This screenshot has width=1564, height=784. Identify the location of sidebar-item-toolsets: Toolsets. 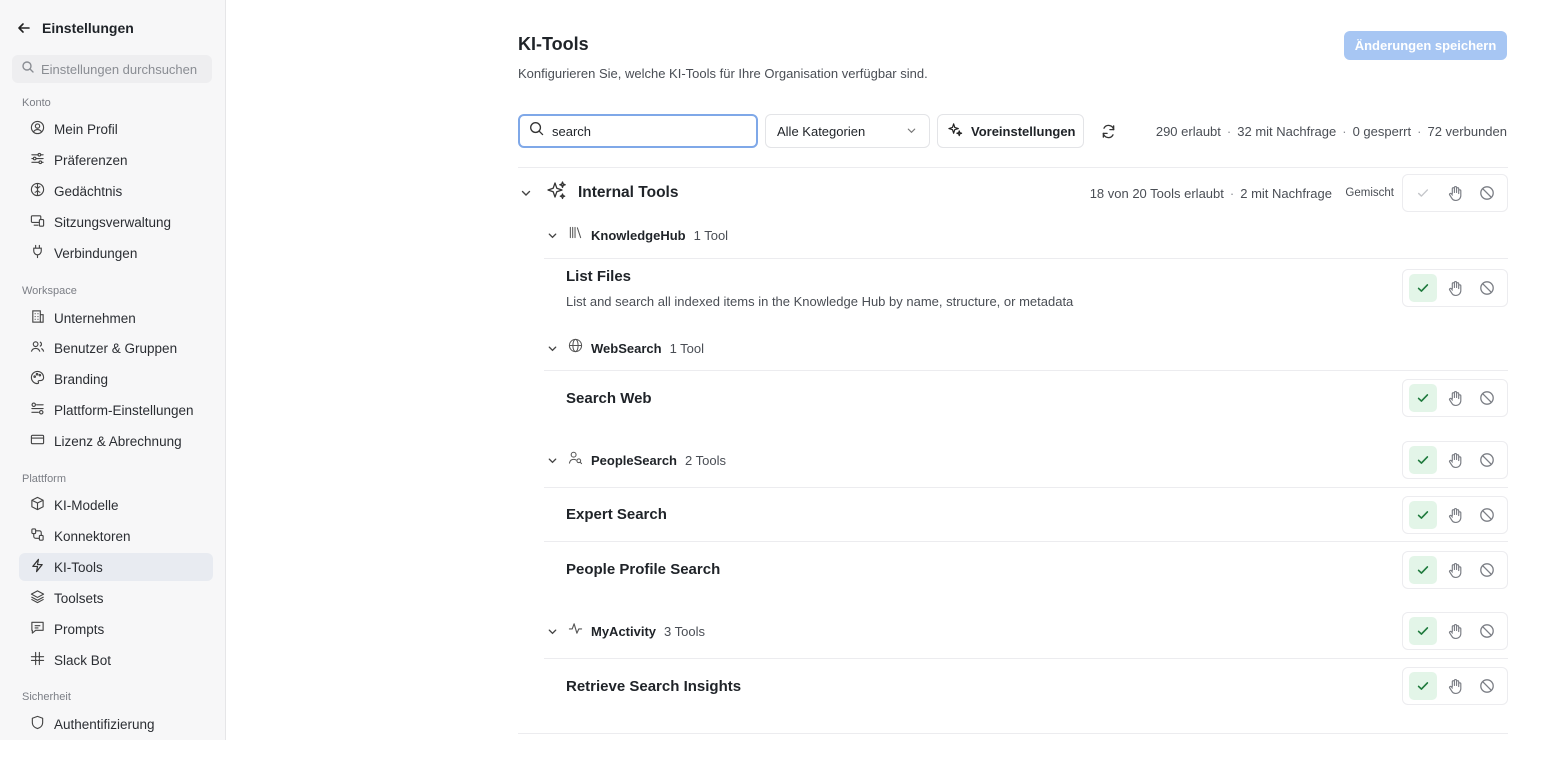
(116, 598).